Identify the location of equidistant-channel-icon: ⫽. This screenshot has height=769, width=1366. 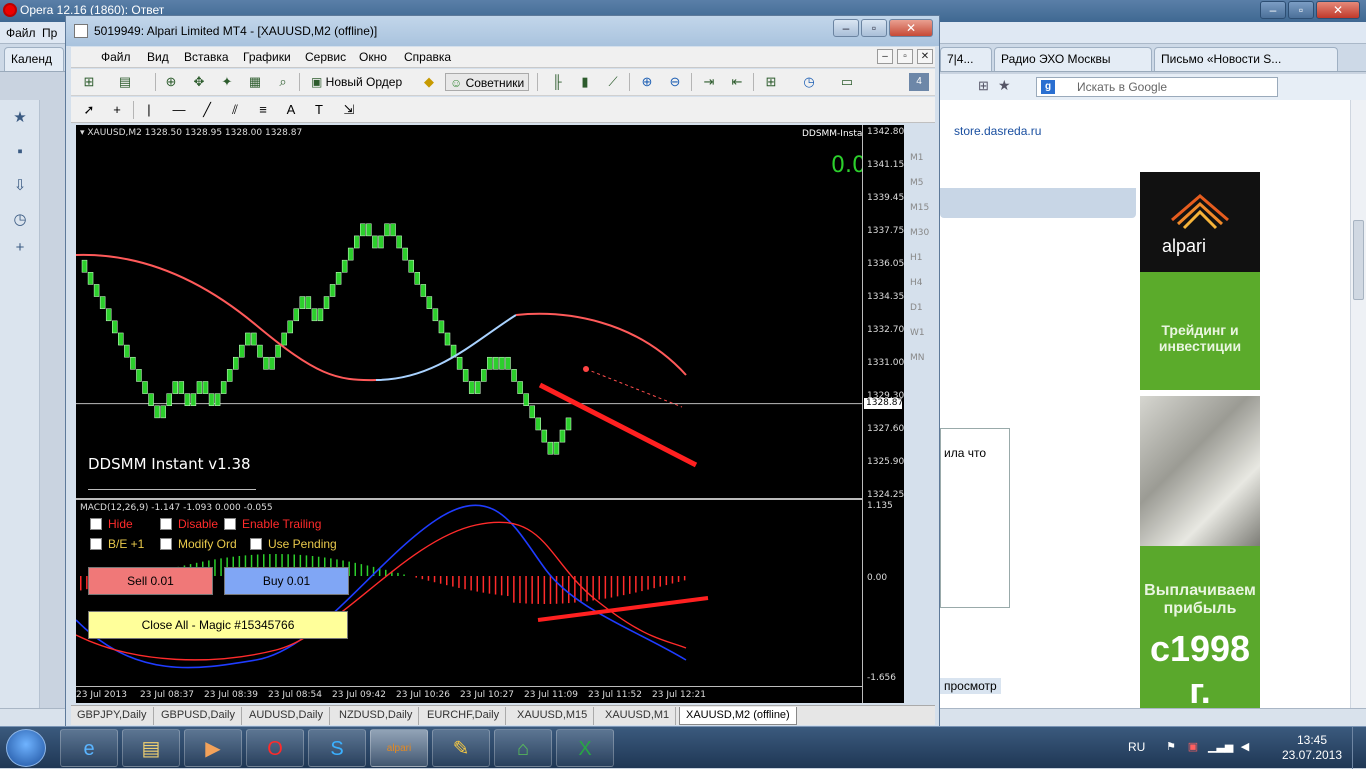
(235, 110).